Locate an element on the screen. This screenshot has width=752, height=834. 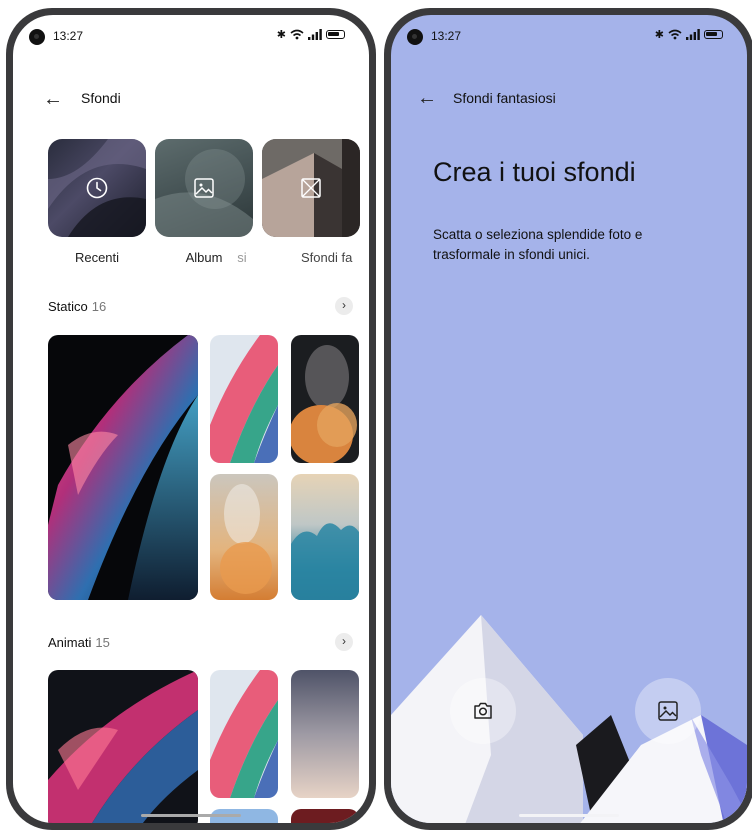
category-fantasy-tile is located at coordinates (311, 188).